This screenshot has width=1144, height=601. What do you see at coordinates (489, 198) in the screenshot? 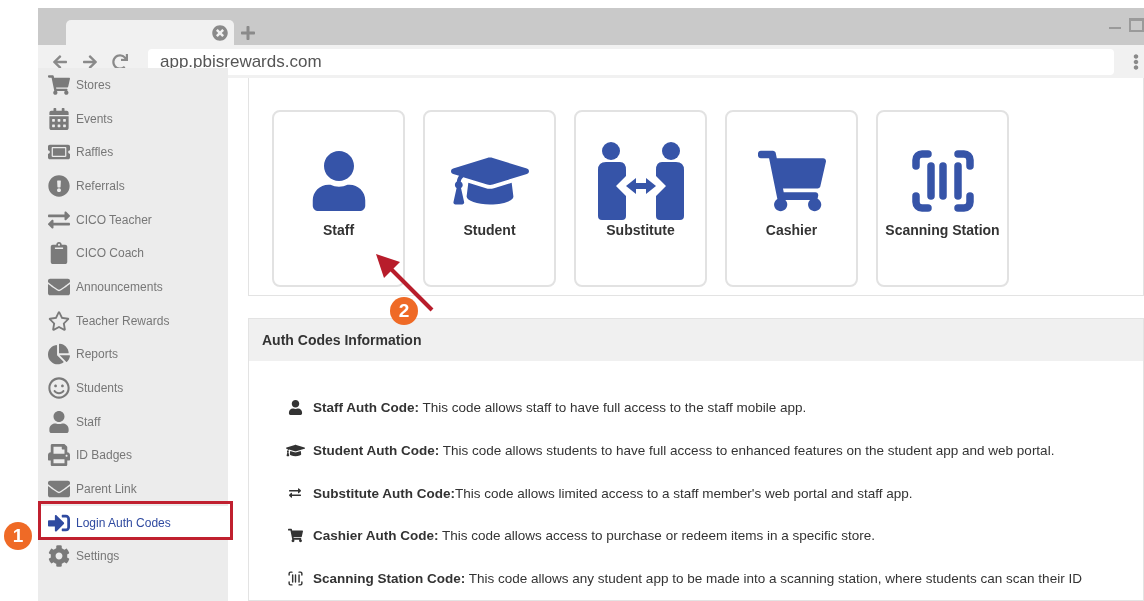
I see `login-card: Student` at bounding box center [489, 198].